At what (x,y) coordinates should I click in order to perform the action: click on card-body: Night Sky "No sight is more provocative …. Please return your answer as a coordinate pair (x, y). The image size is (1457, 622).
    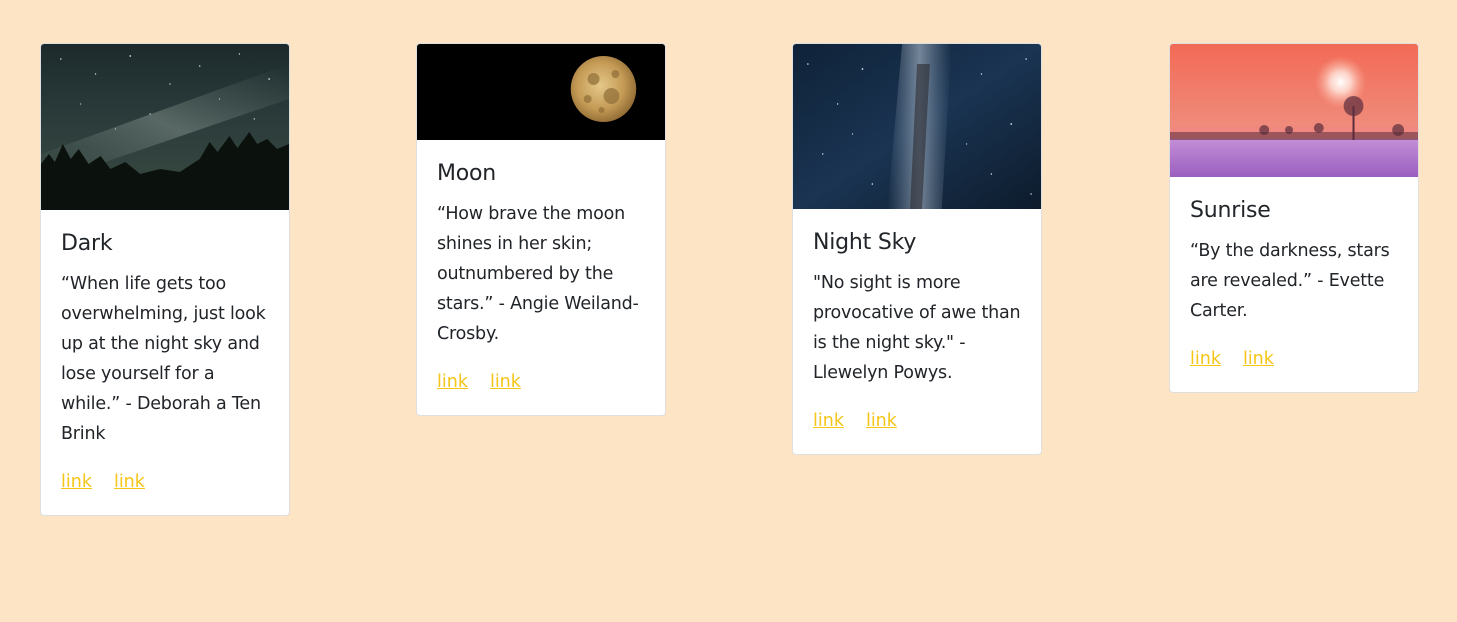
    Looking at the image, I should click on (917, 331).